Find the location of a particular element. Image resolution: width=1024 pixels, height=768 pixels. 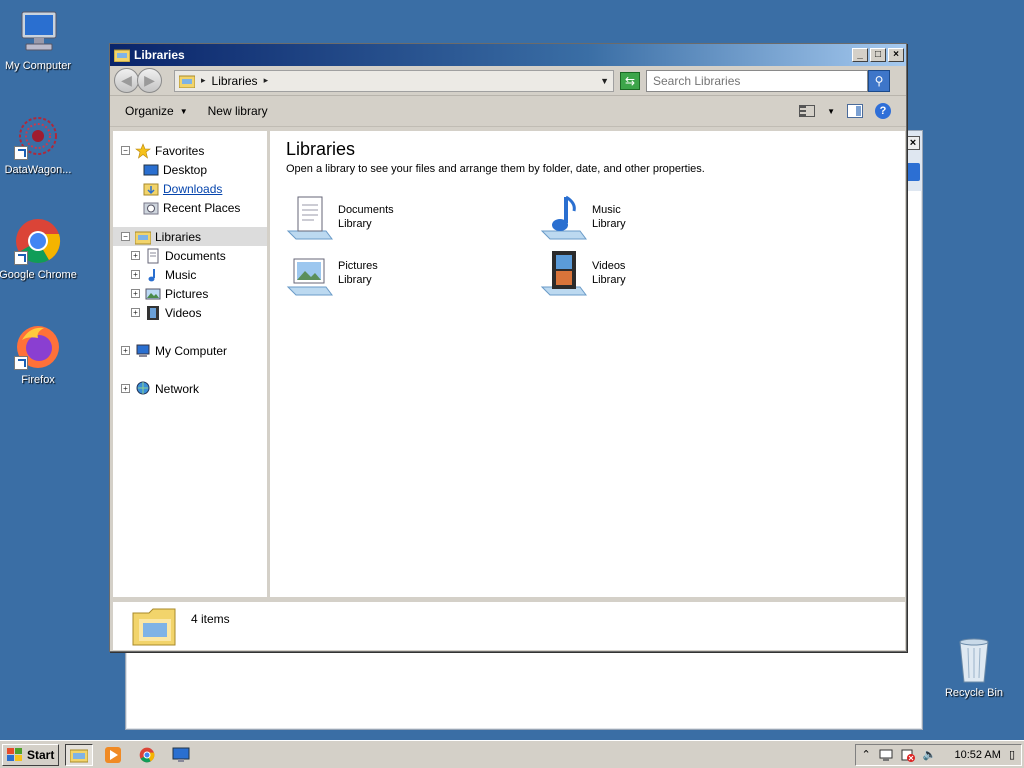

desktop-icon-recycle-bin: Recycle Bin is located at coordinates (974, 667).